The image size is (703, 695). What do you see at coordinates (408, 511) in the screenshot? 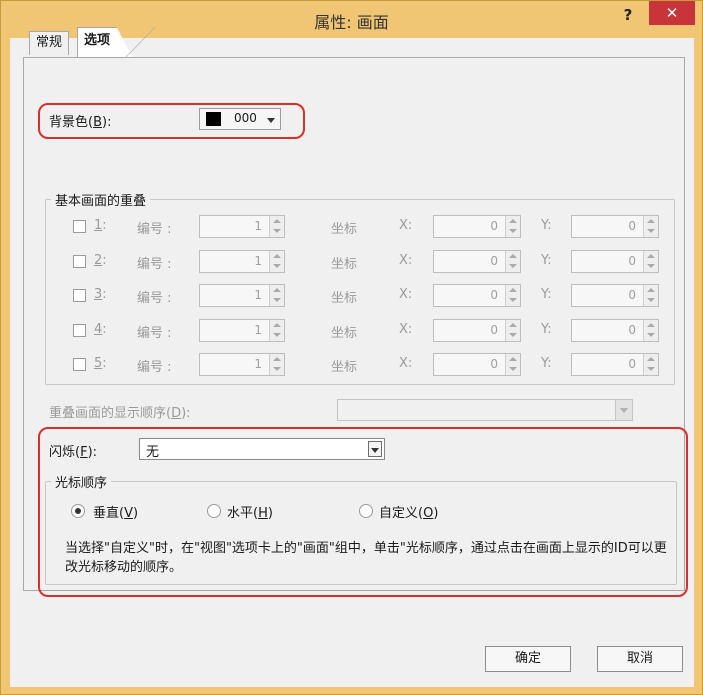
I see `radio-custom-label: 自定义(O)` at bounding box center [408, 511].